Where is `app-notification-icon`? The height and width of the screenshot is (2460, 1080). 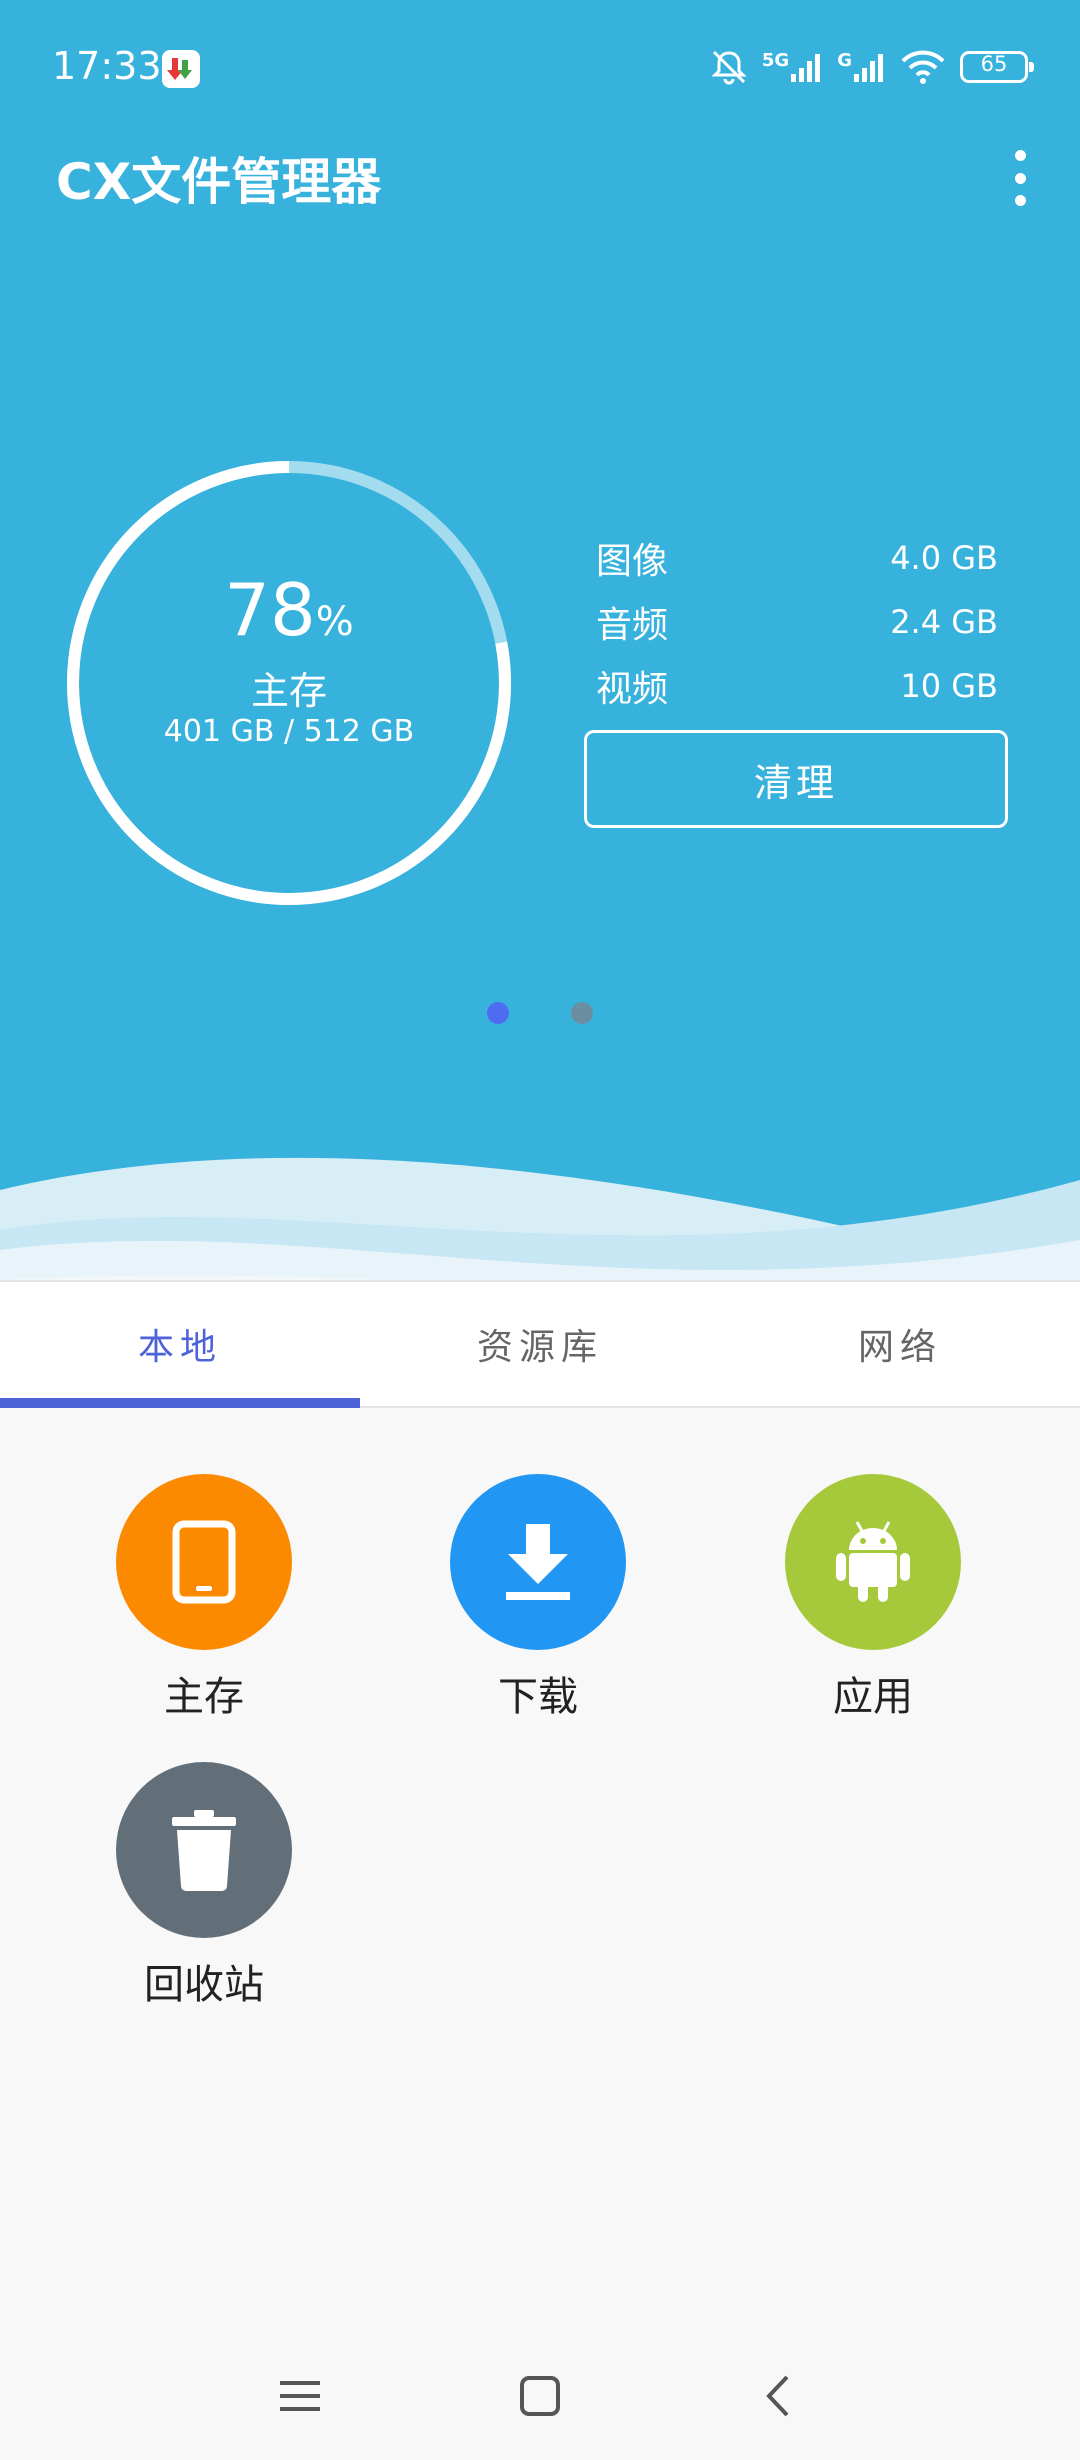
app-notification-icon is located at coordinates (181, 69).